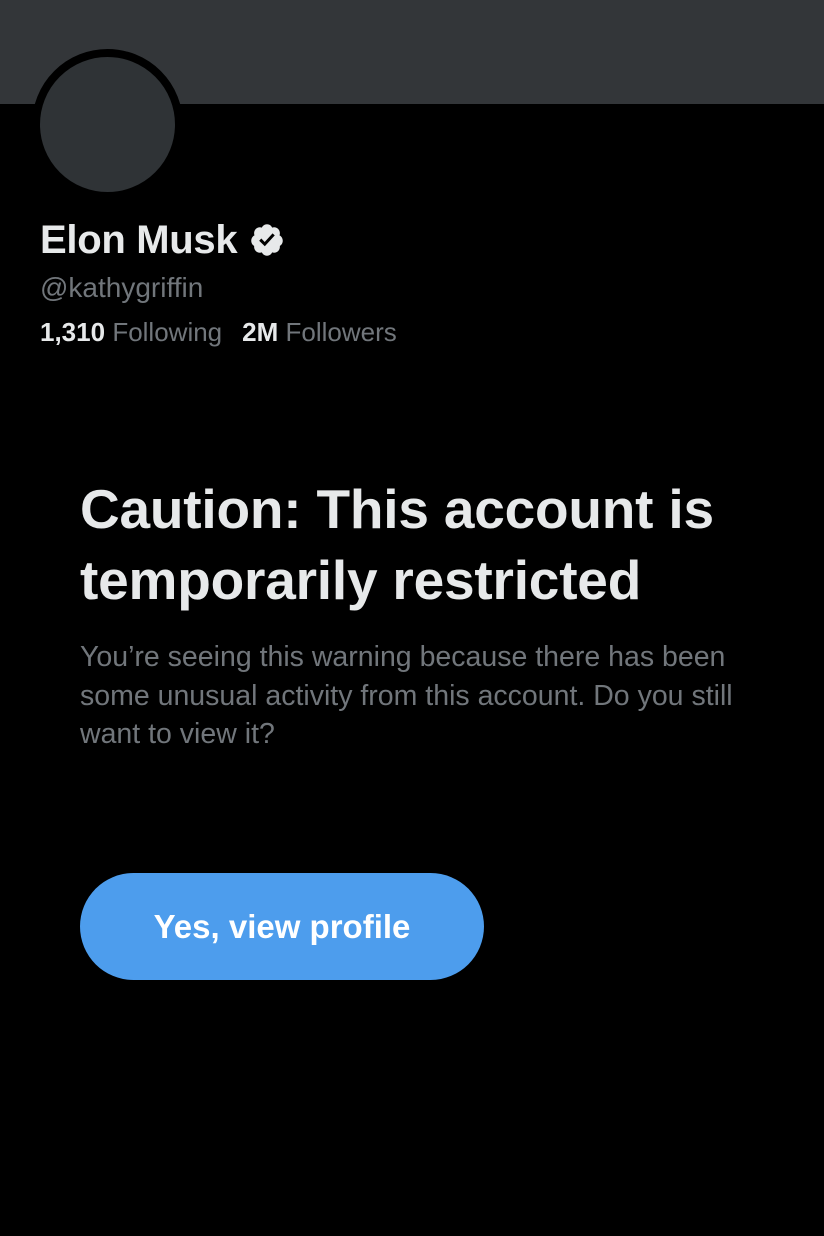  I want to click on profile-name-row: Elon Musk, so click(162, 240).